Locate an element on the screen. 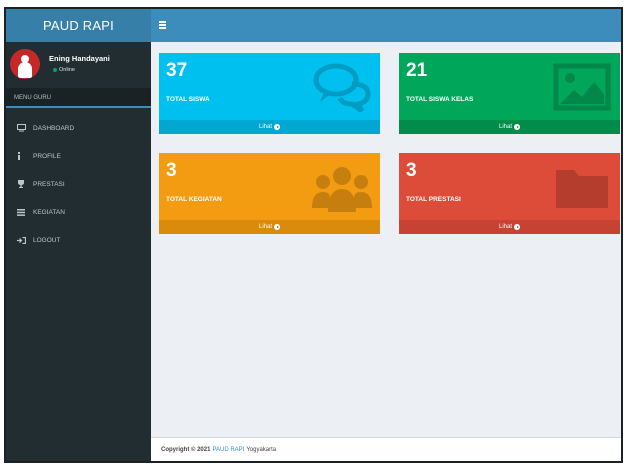 This screenshot has width=625, height=465. online-dot-icon is located at coordinates (55, 70).